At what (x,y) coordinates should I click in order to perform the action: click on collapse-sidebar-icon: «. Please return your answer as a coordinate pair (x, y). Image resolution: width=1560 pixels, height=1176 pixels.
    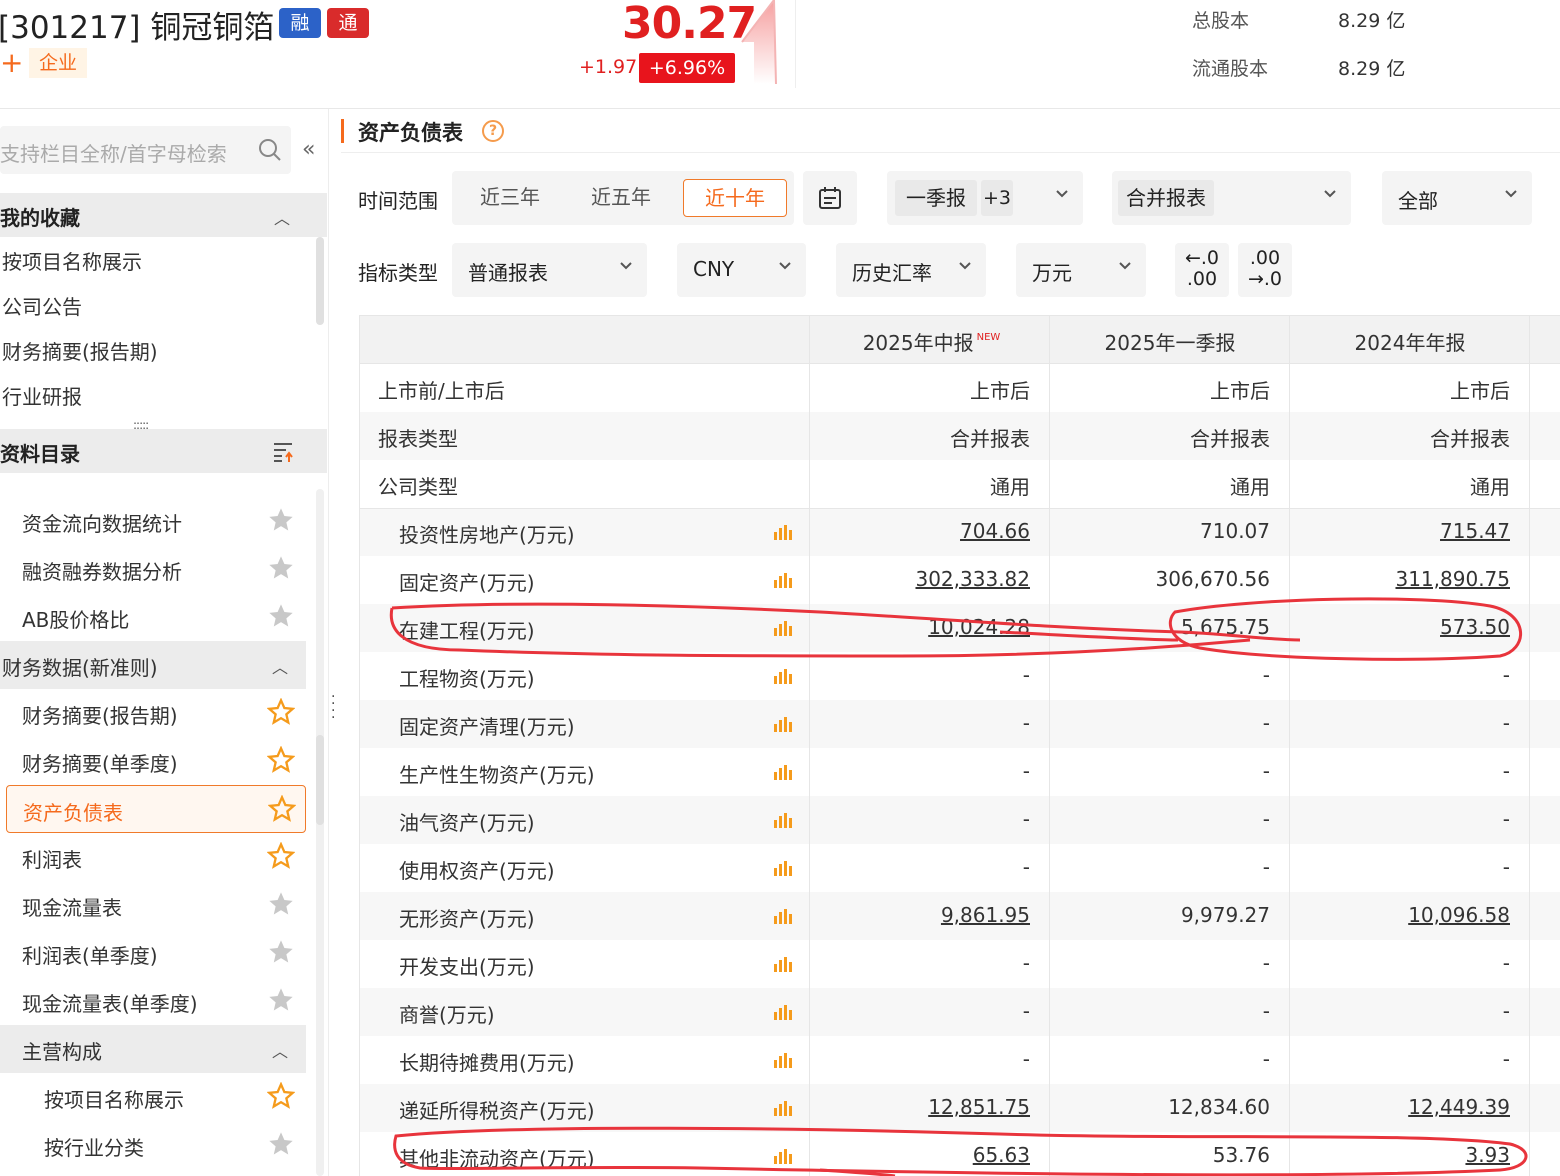
    Looking at the image, I should click on (308, 149).